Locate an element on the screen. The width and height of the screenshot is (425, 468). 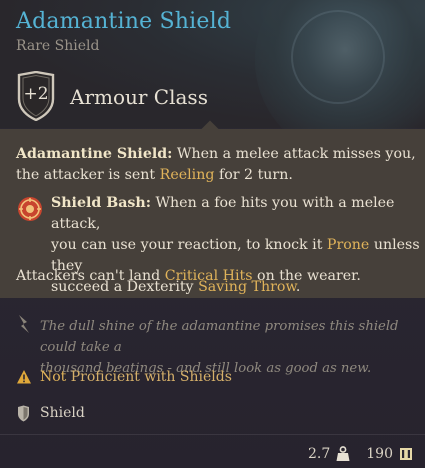
warning-icon is located at coordinates (24, 377).